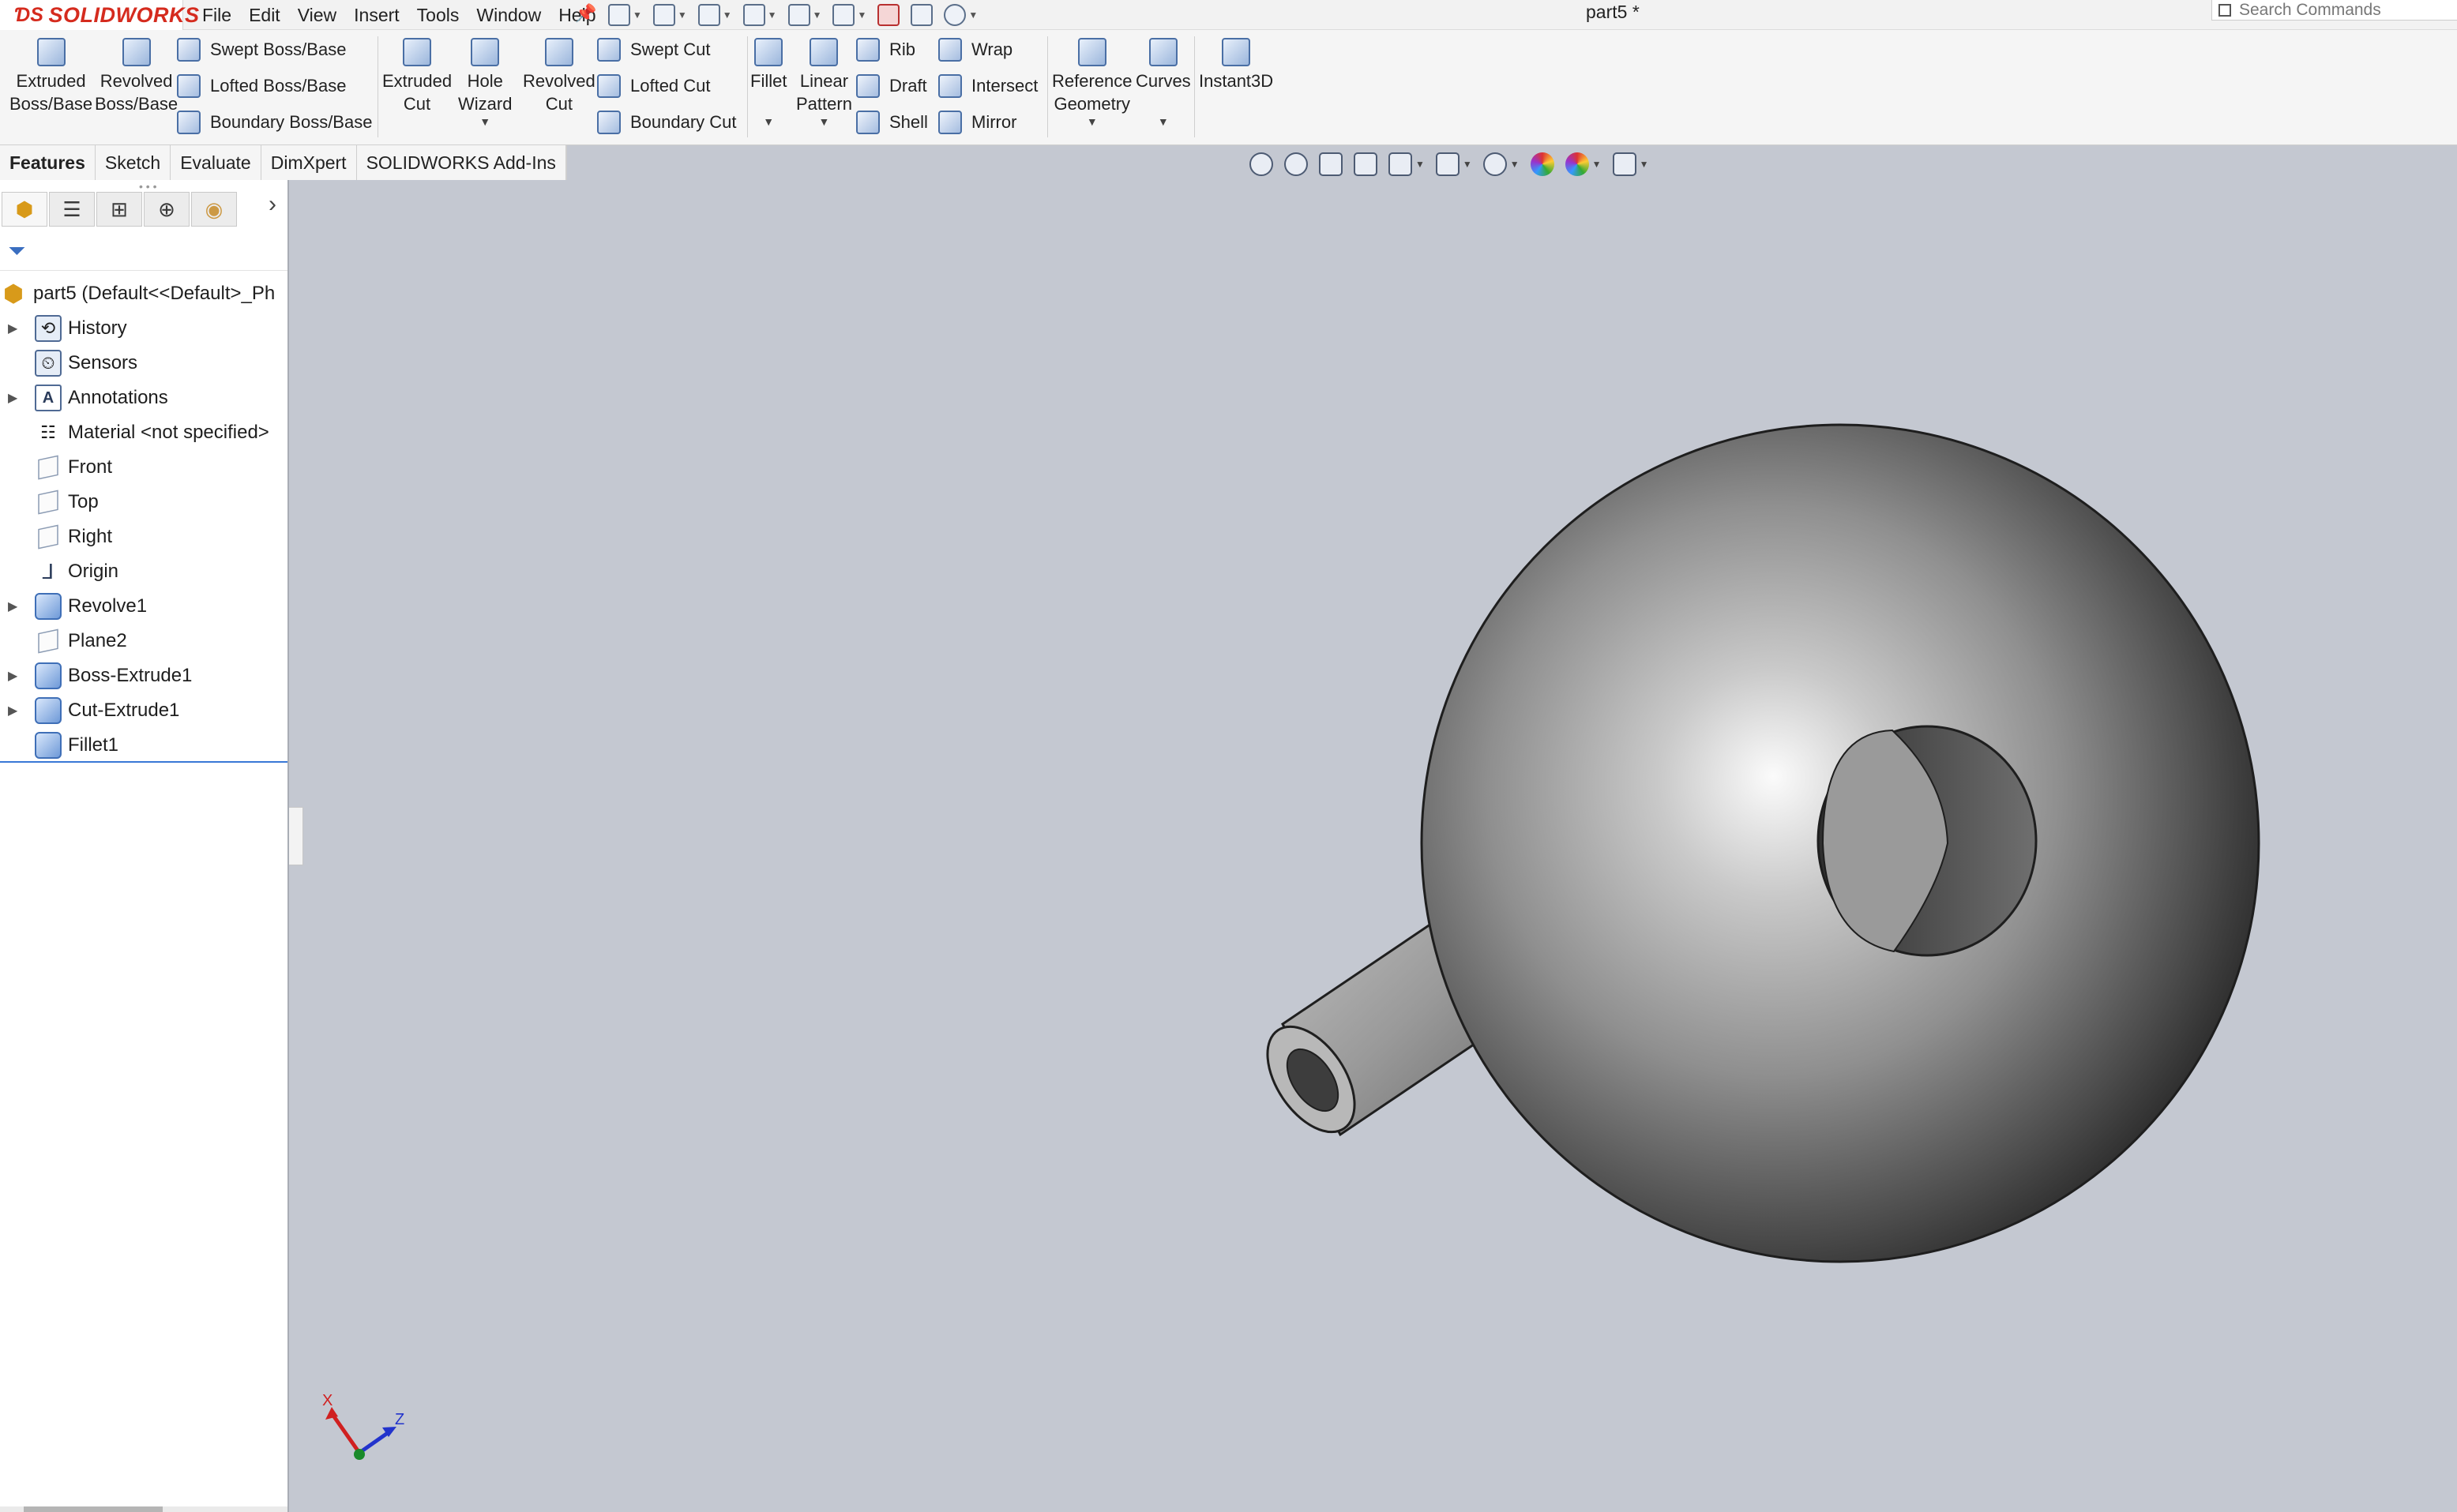 The height and width of the screenshot is (1512, 2457). What do you see at coordinates (988, 86) in the screenshot?
I see `intersect-button: Intersect` at bounding box center [988, 86].